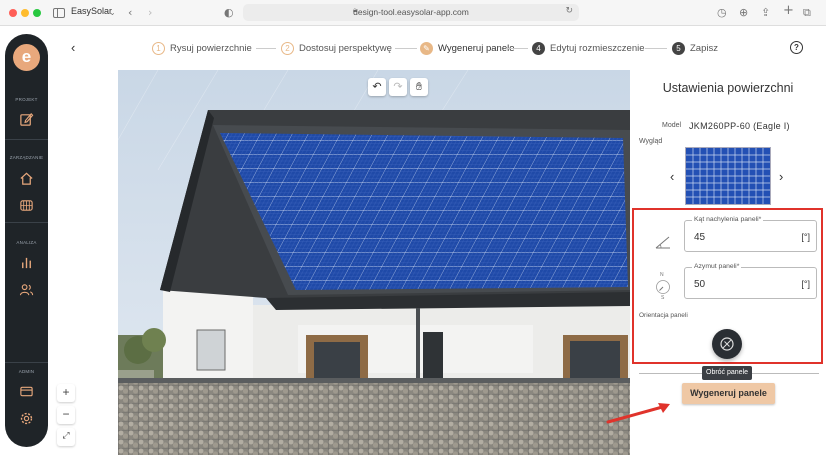 This screenshot has width=826, height=455. Describe the element at coordinates (704, 48) in the screenshot. I see `step-label: Zapisz` at that location.